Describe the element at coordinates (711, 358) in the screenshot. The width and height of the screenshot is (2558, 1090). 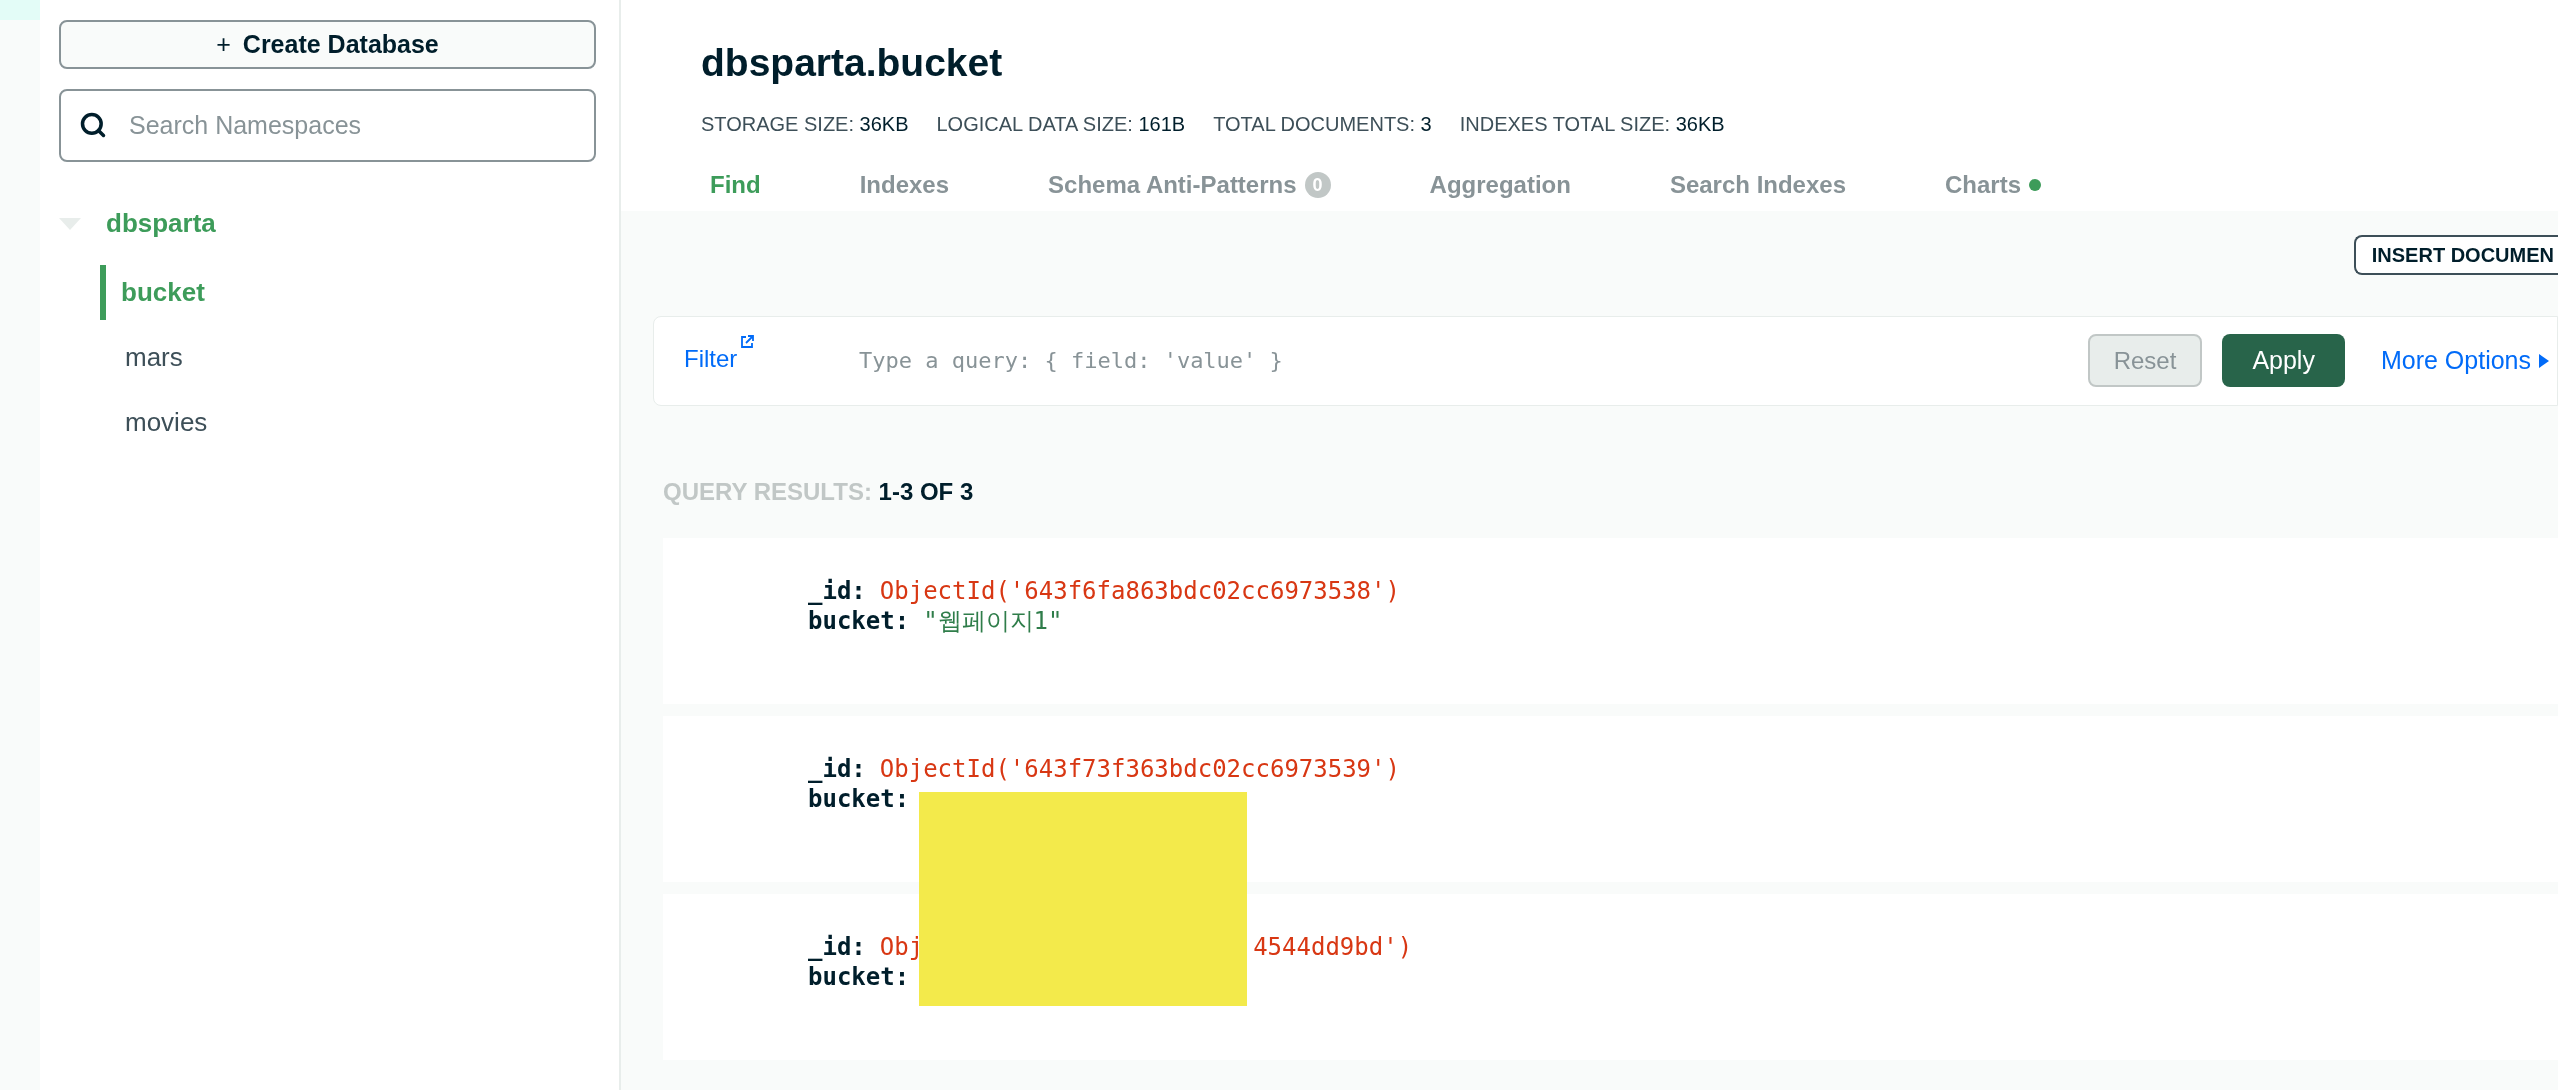
I see `filter-link: Filter` at that location.